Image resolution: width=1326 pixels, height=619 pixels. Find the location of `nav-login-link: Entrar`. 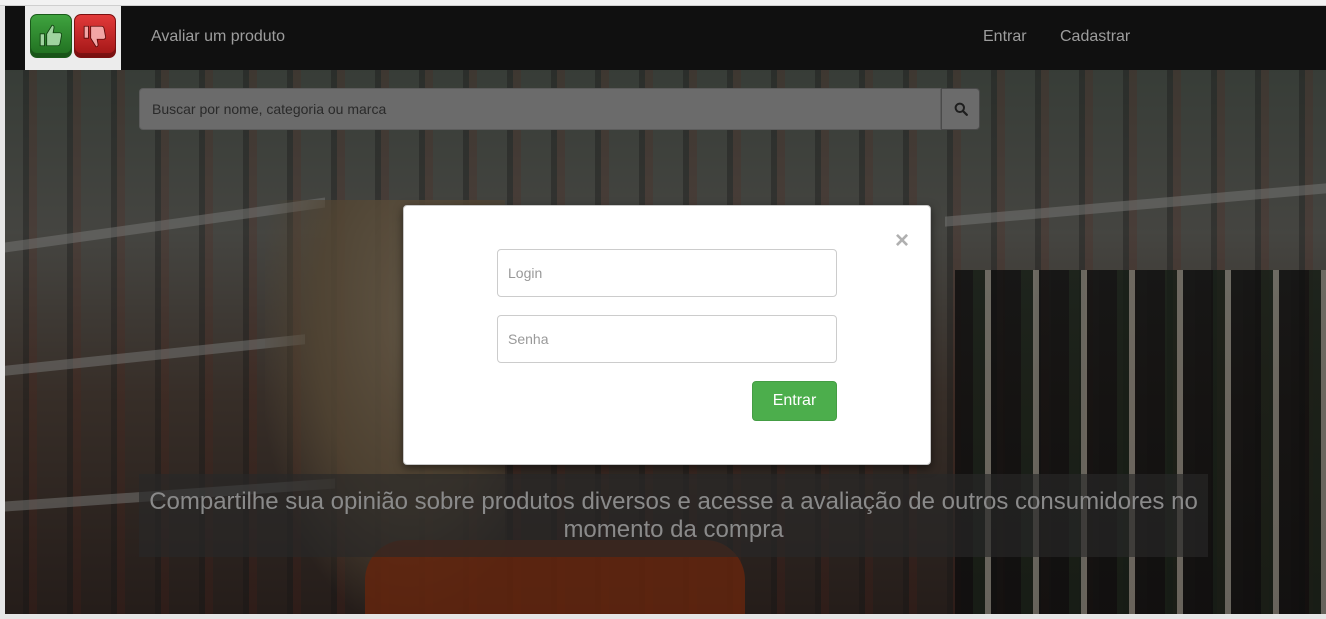

nav-login-link: Entrar is located at coordinates (1005, 37).